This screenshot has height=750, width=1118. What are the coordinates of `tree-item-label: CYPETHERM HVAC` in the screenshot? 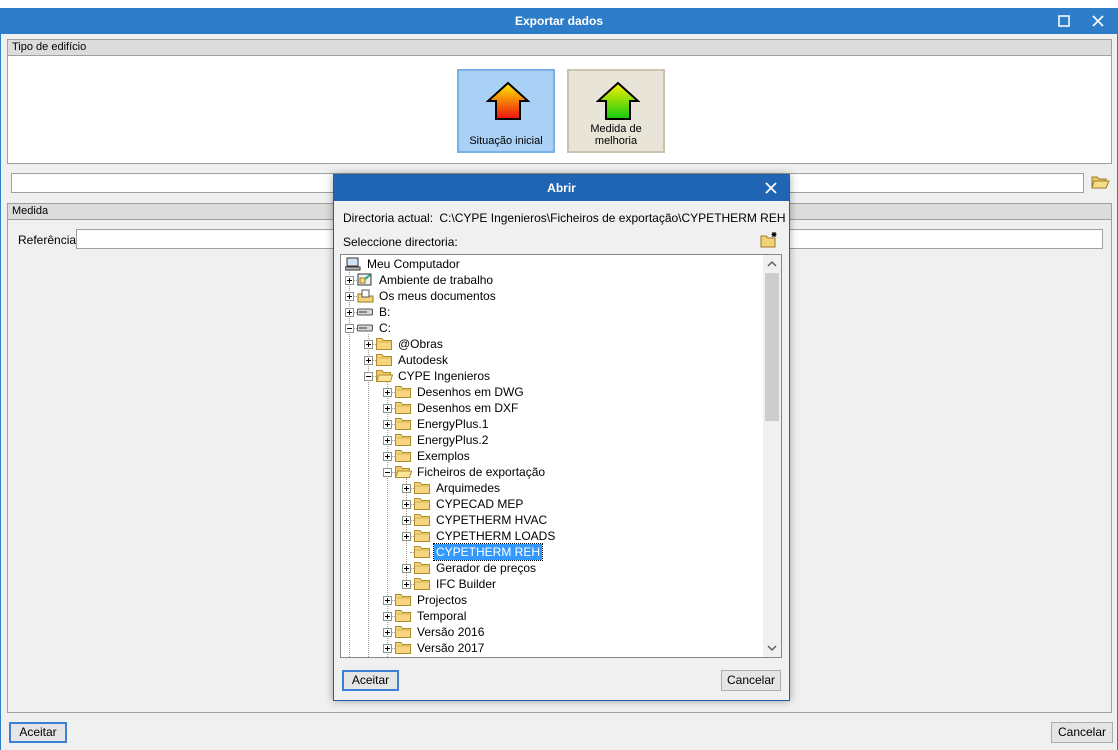 It's located at (492, 520).